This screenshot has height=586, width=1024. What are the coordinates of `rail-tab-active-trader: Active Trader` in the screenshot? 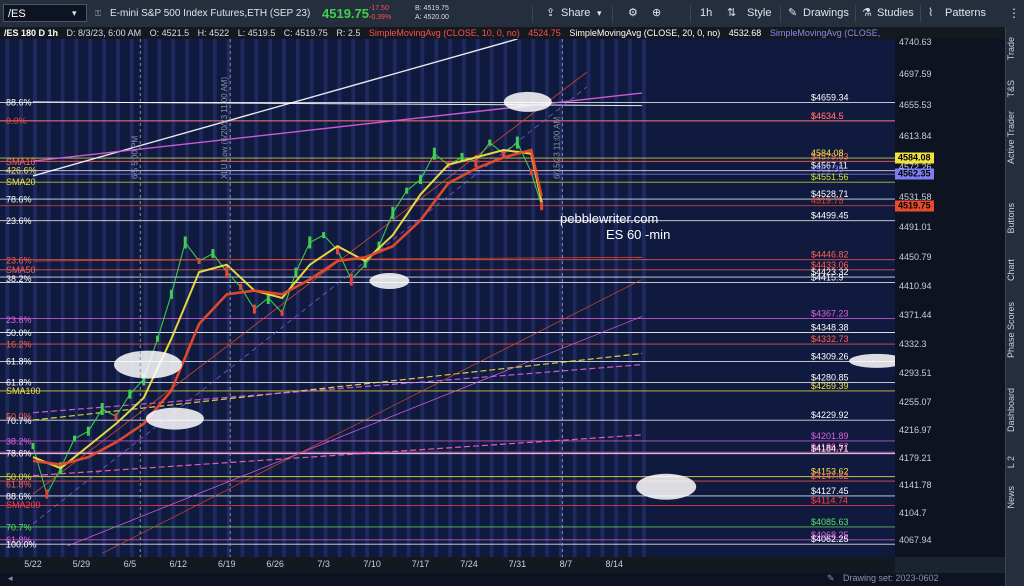 It's located at (1015, 137).